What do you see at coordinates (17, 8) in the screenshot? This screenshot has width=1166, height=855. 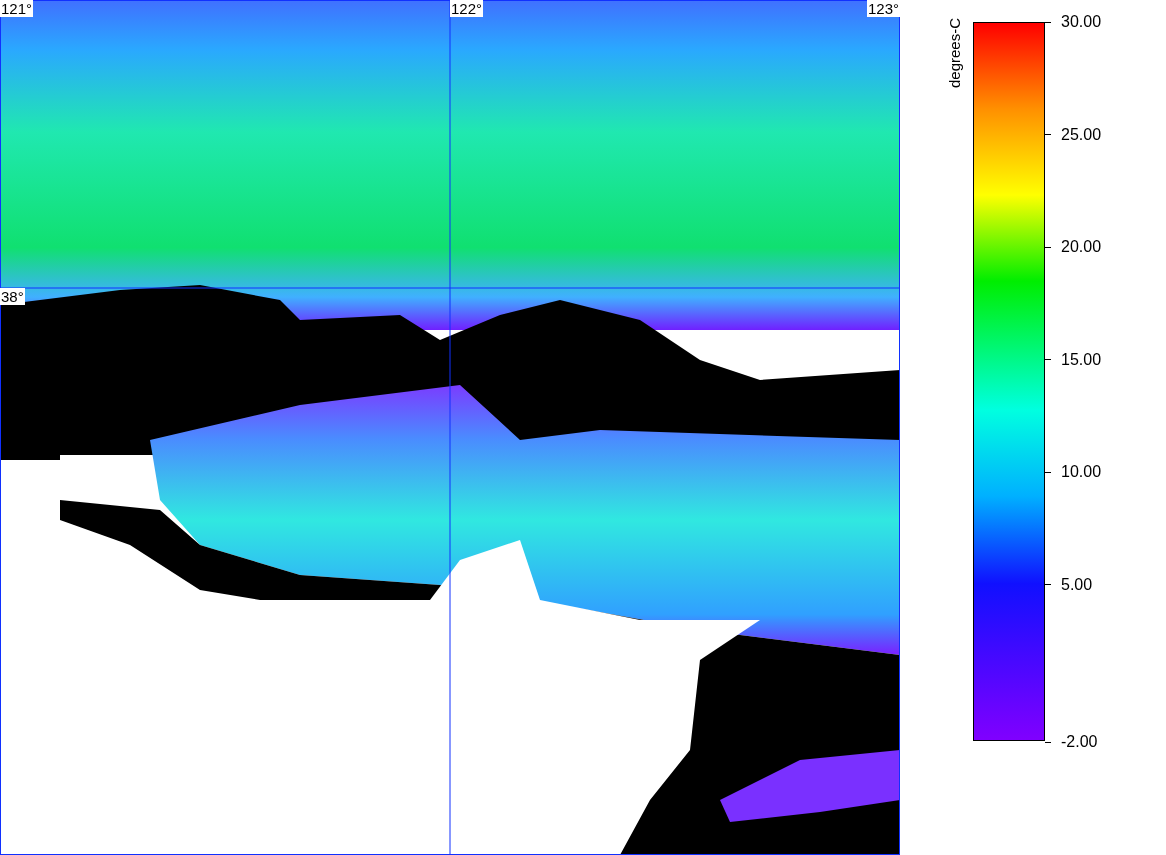 I see `longitude-label: 121°` at bounding box center [17, 8].